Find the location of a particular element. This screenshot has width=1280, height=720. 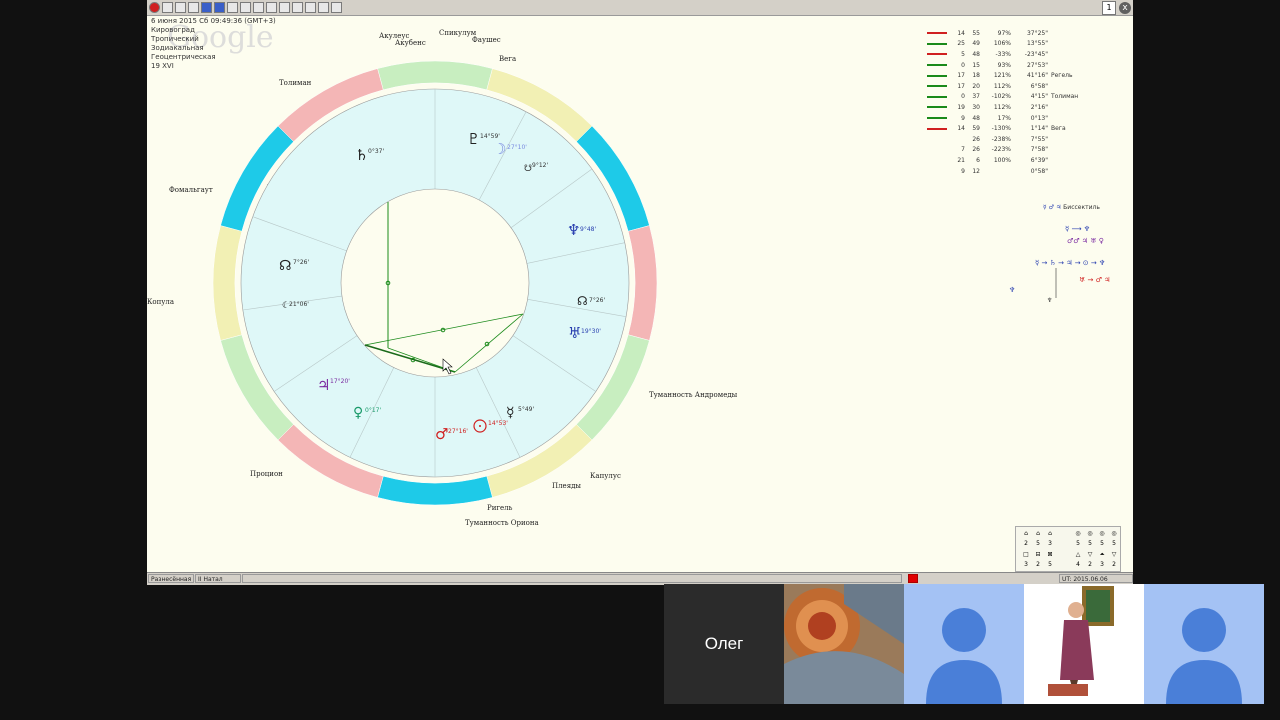

star-akubens: Акубенс is located at coordinates (410, 43).